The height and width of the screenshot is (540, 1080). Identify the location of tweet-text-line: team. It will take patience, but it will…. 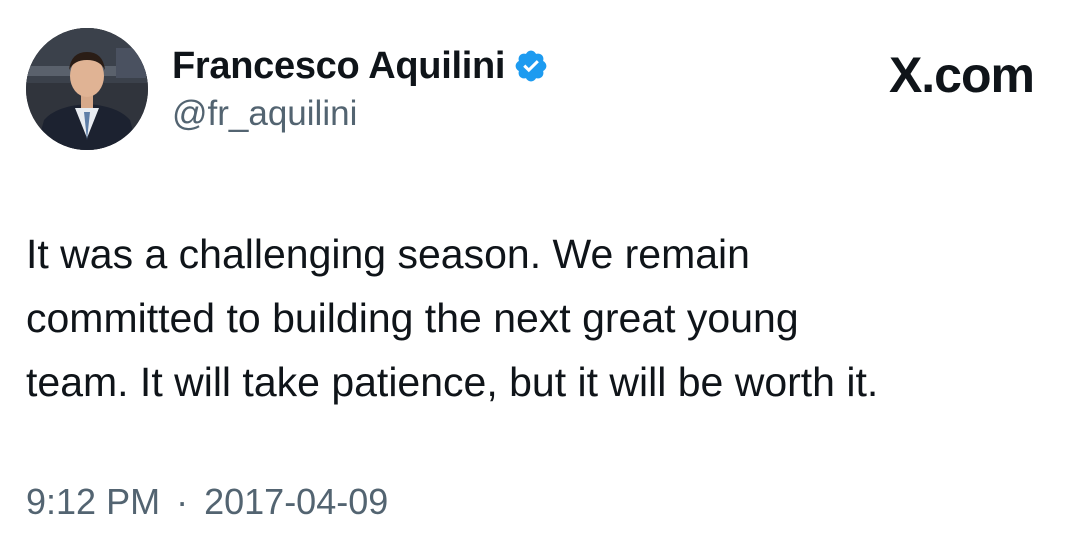
(452, 382).